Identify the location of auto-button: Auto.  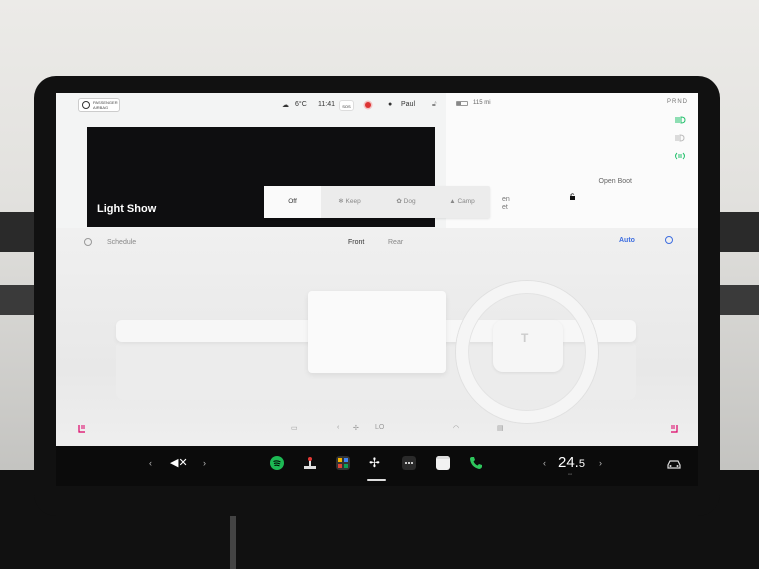
(627, 240).